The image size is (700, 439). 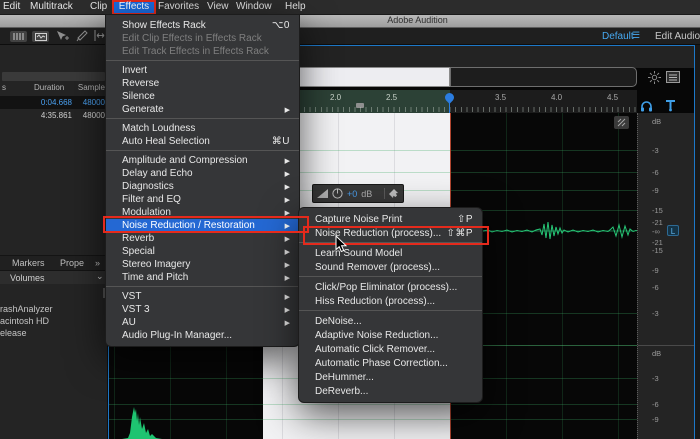 What do you see at coordinates (670, 106) in the screenshot?
I see `pin-tool-icon` at bounding box center [670, 106].